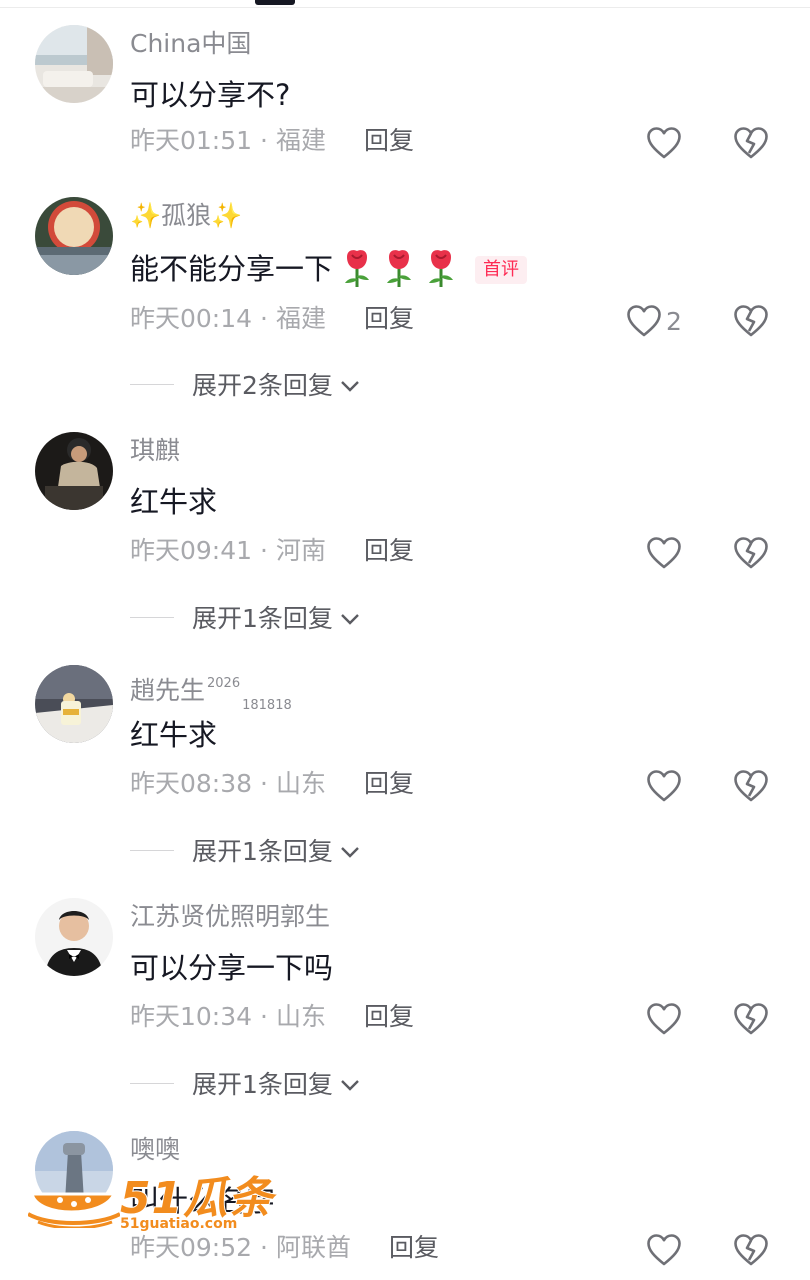  I want to click on expand-replies-button: 展开2条回复, so click(245, 384).